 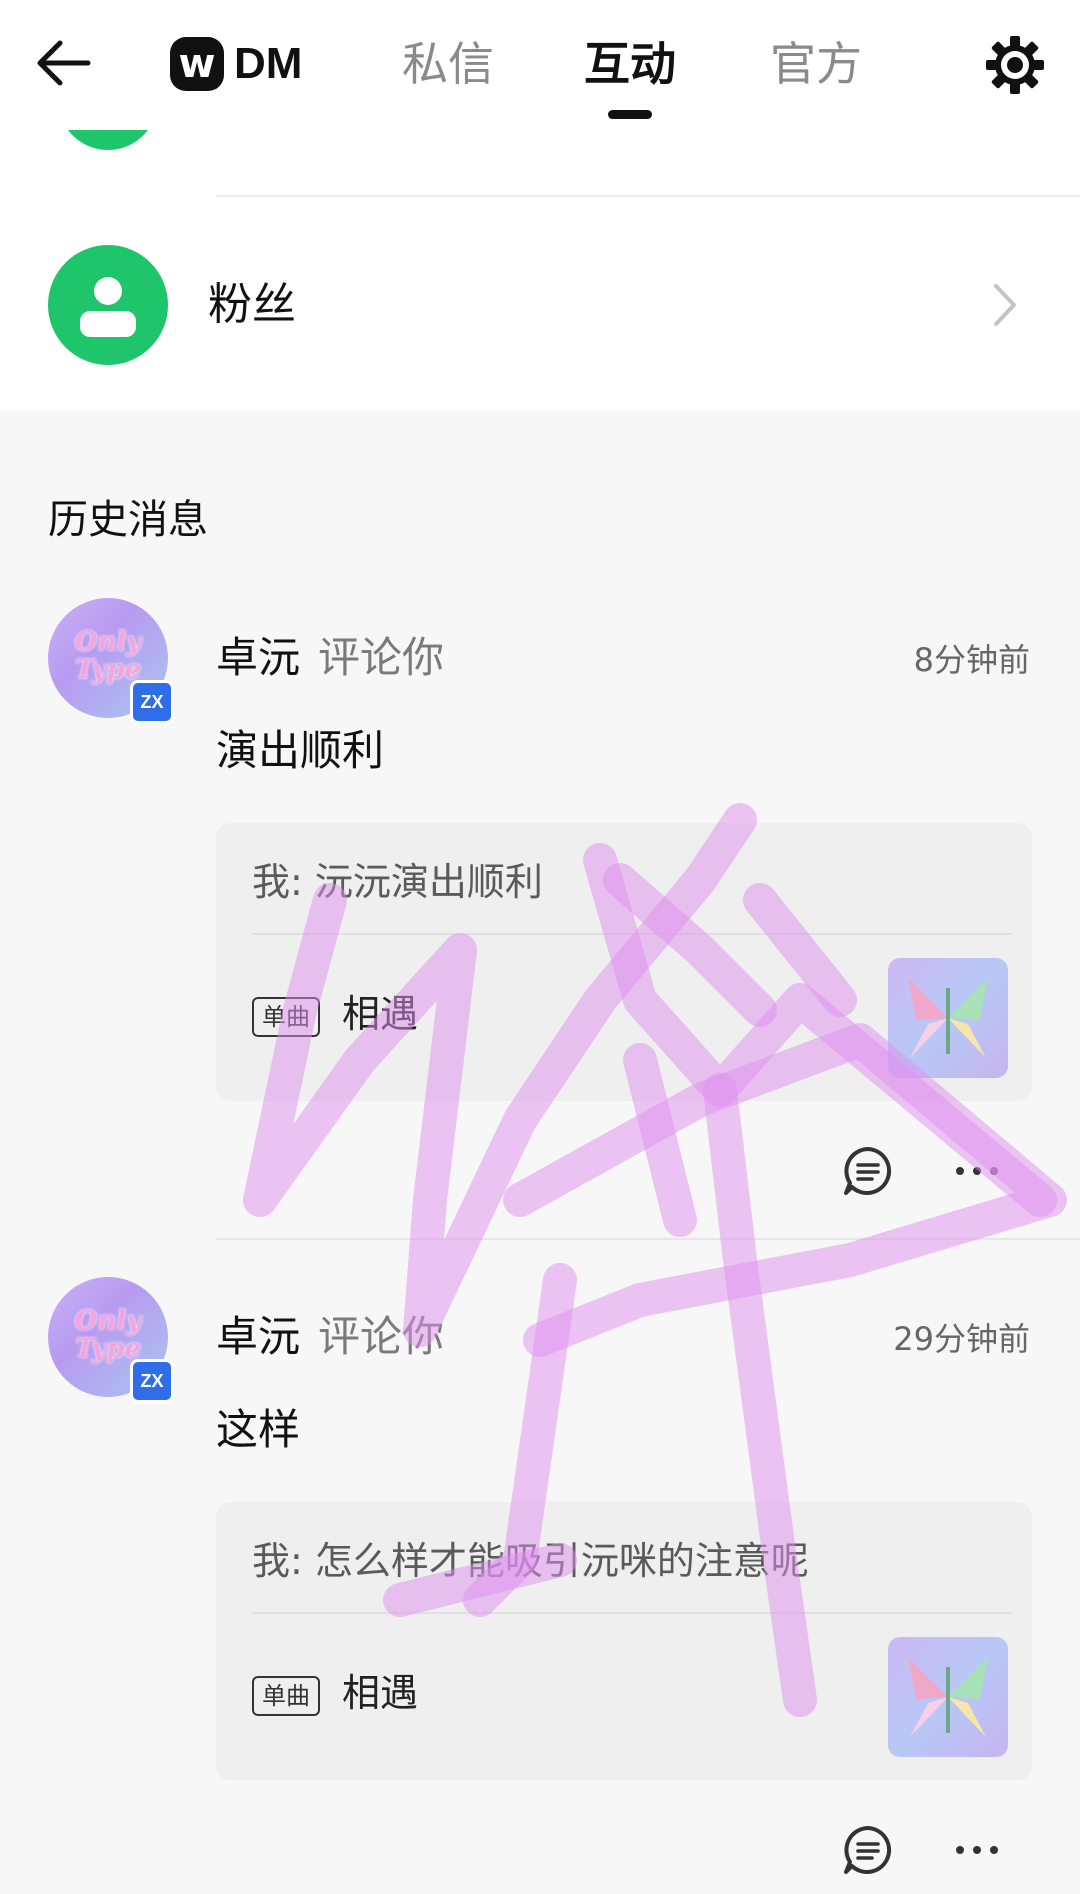 What do you see at coordinates (530, 1561) in the screenshot?
I see `quoted-comment: 我: 怎么样才能吸引沅咪的注意呢` at bounding box center [530, 1561].